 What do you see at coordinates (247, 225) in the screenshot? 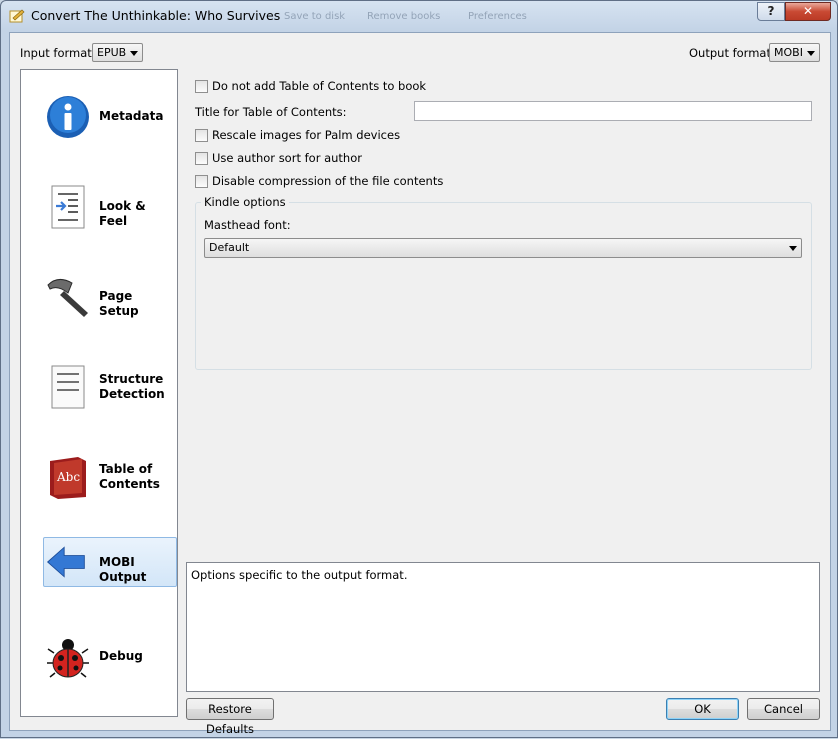
I see `masthead-font-label: Masthead font:` at bounding box center [247, 225].